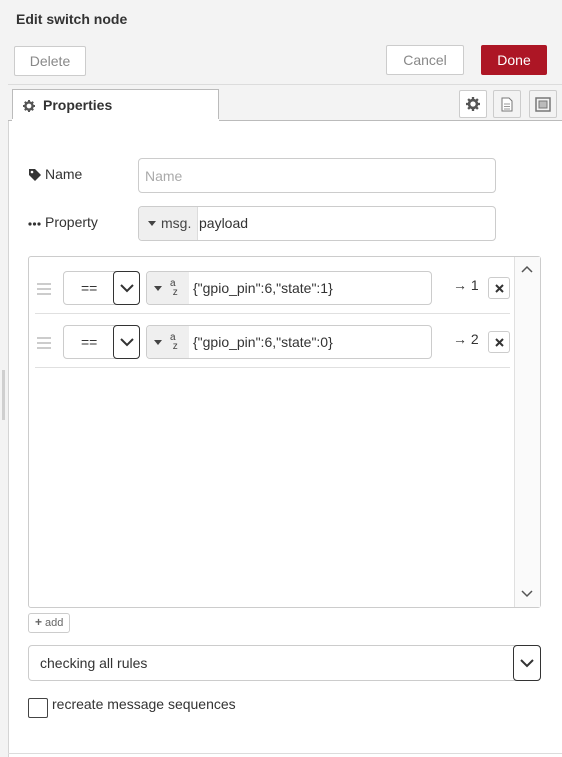 This screenshot has width=562, height=757. I want to click on tab-settings, so click(473, 104).